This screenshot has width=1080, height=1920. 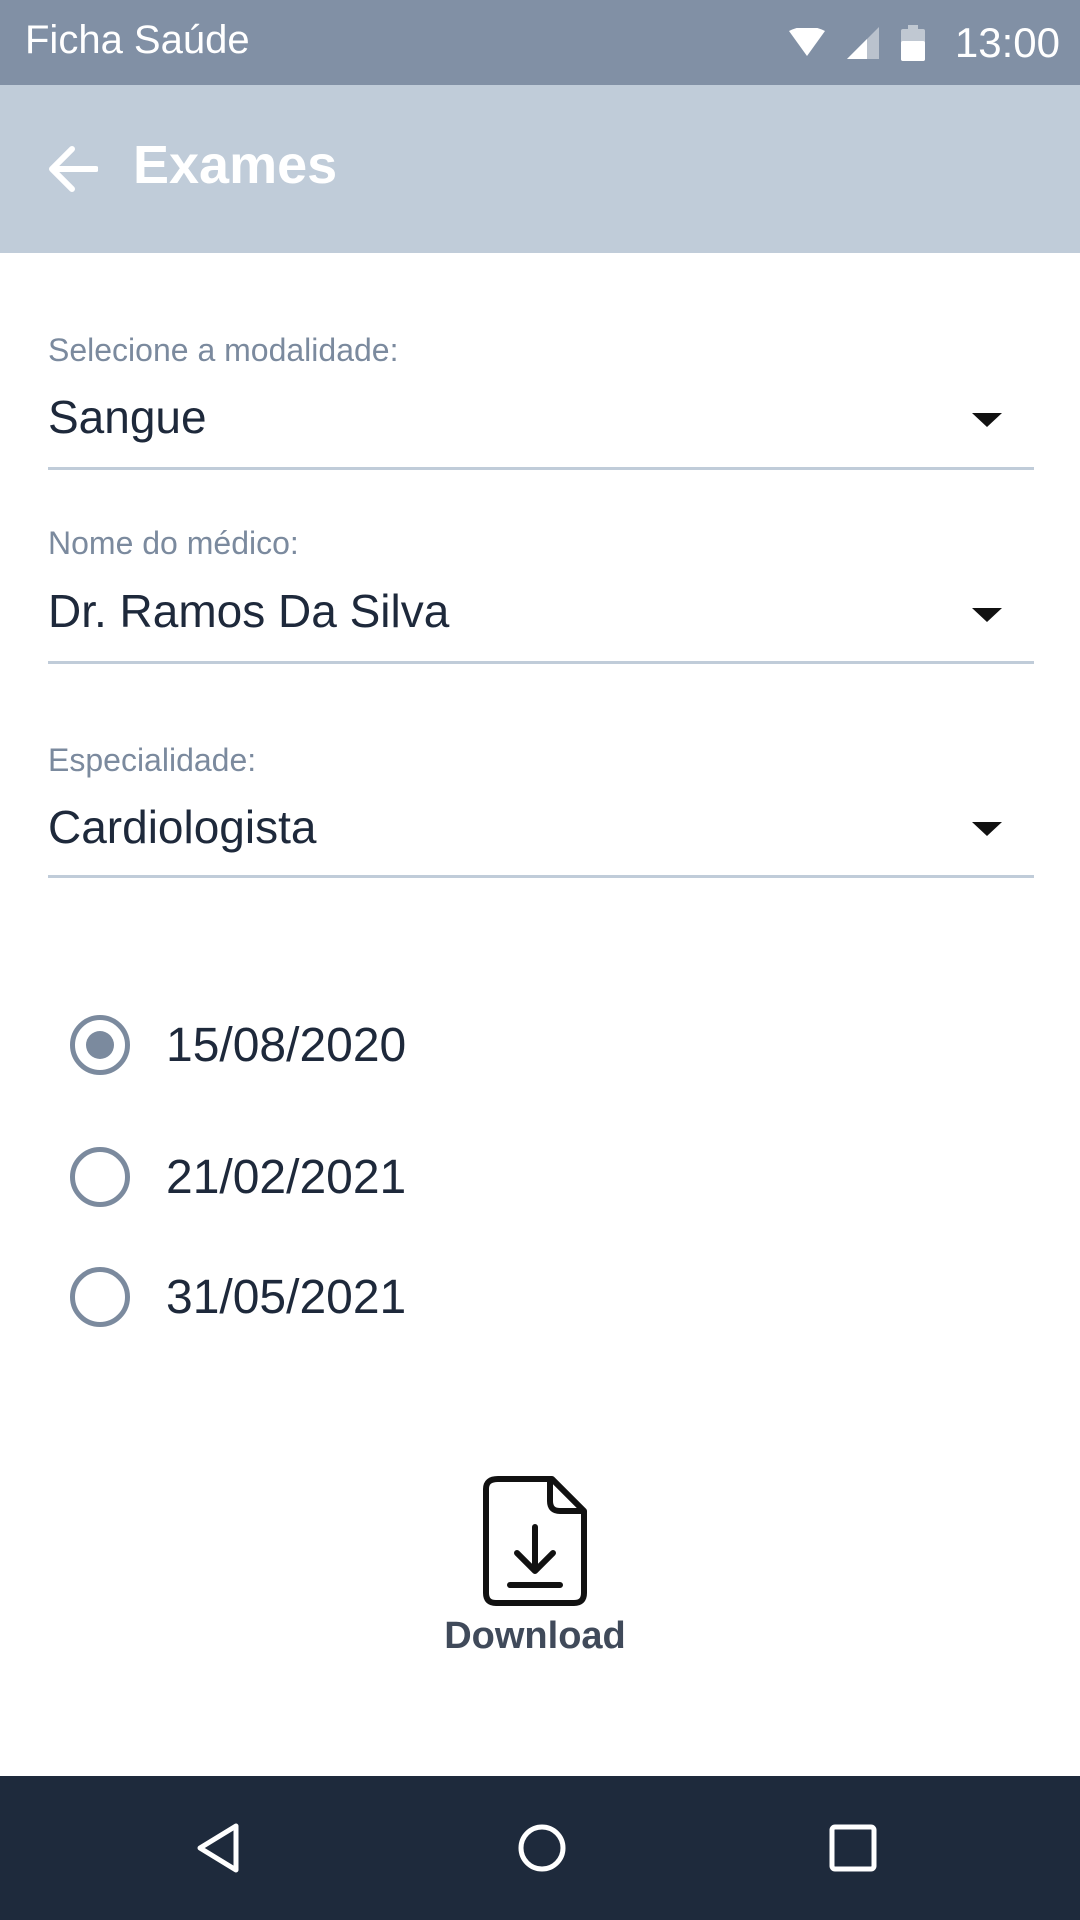 I want to click on back-button, so click(x=72, y=169).